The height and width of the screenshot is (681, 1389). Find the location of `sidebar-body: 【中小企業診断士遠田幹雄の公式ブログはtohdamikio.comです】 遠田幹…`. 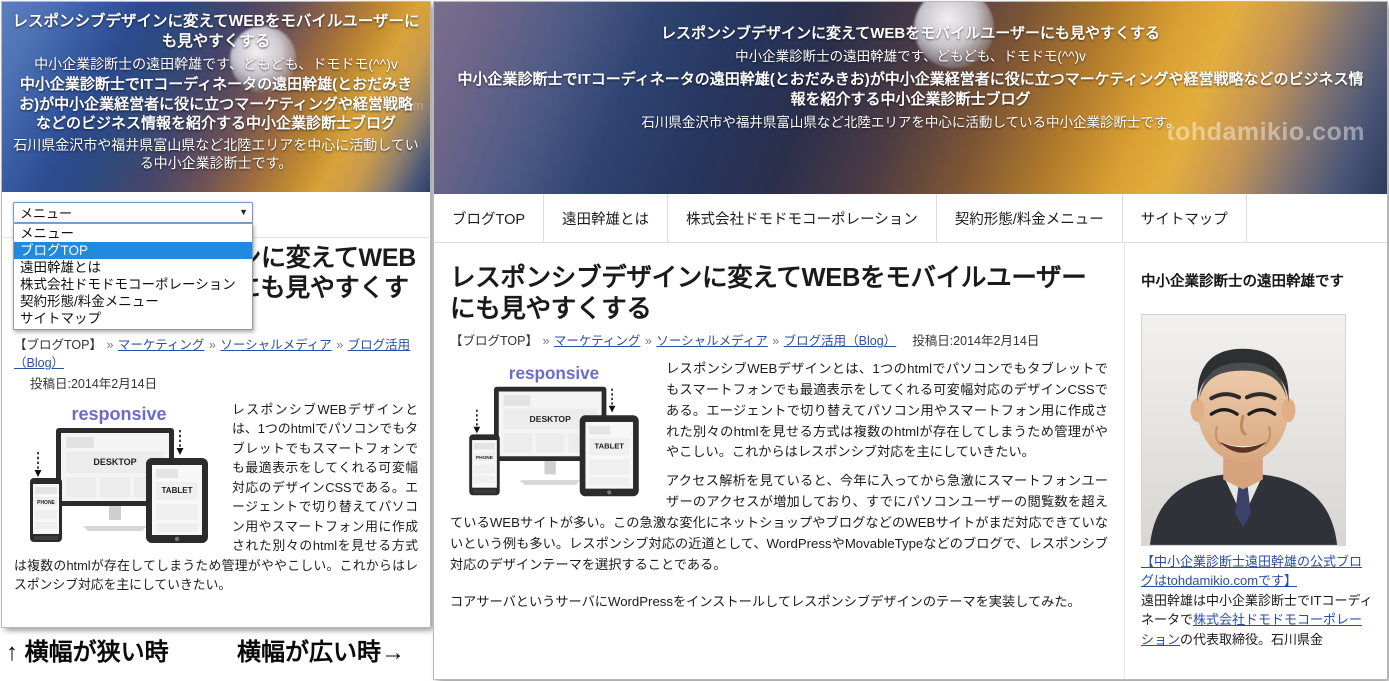

sidebar-body: 【中小企業診断士遠田幹雄の公式ブログはtohdamikio.comです】 遠田幹… is located at coordinates (1257, 601).